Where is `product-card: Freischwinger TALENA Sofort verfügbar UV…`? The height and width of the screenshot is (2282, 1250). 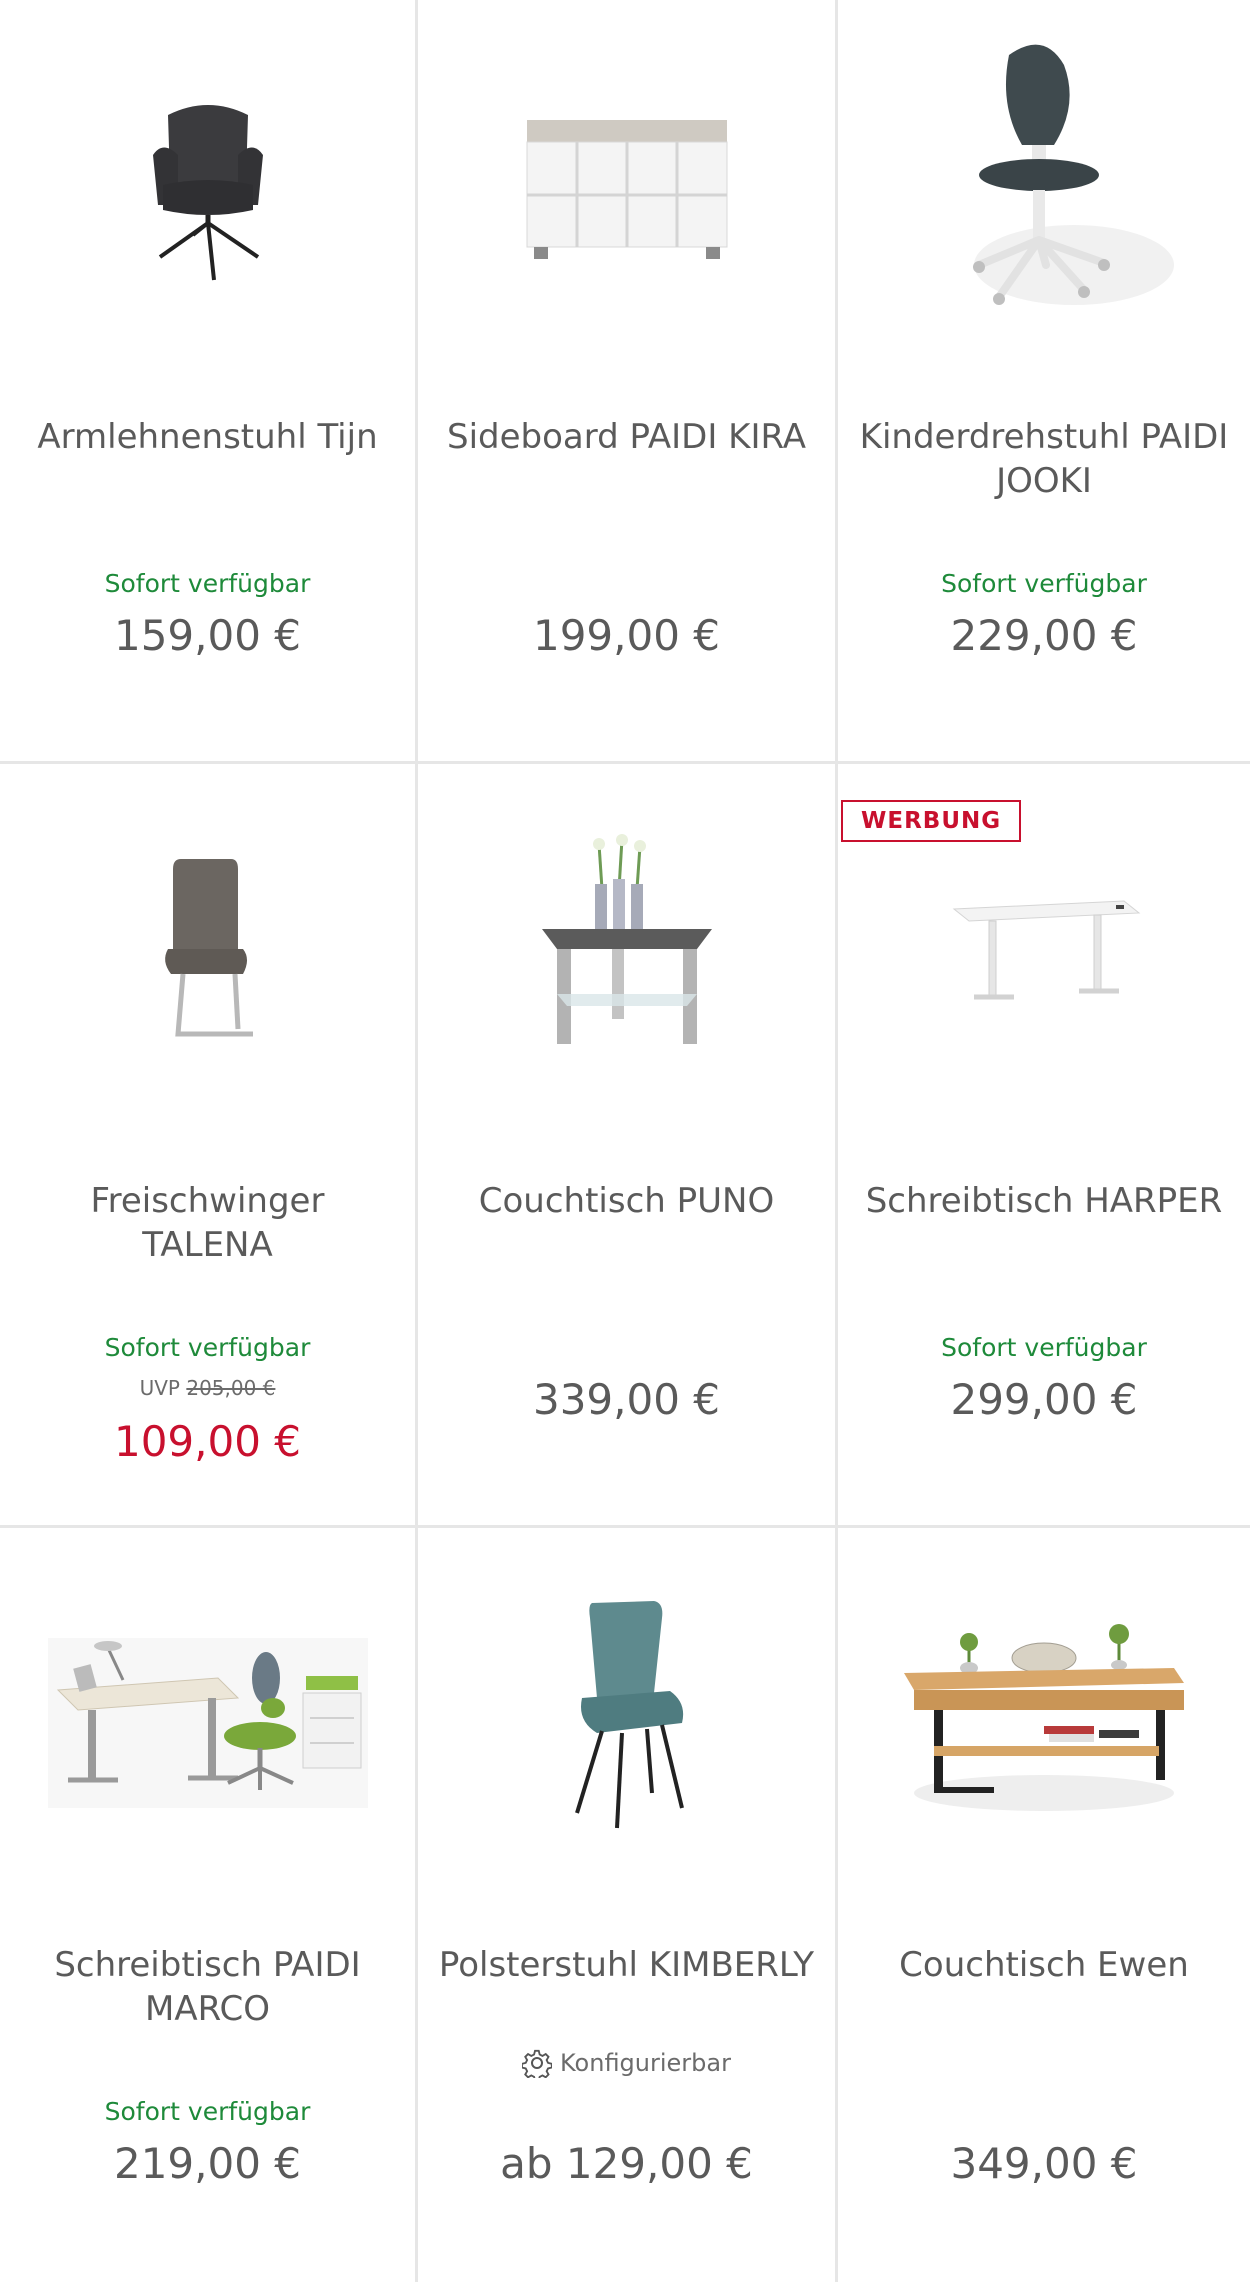
product-card: Freischwinger TALENA Sofort verfügbar UV… is located at coordinates (209, 1146).